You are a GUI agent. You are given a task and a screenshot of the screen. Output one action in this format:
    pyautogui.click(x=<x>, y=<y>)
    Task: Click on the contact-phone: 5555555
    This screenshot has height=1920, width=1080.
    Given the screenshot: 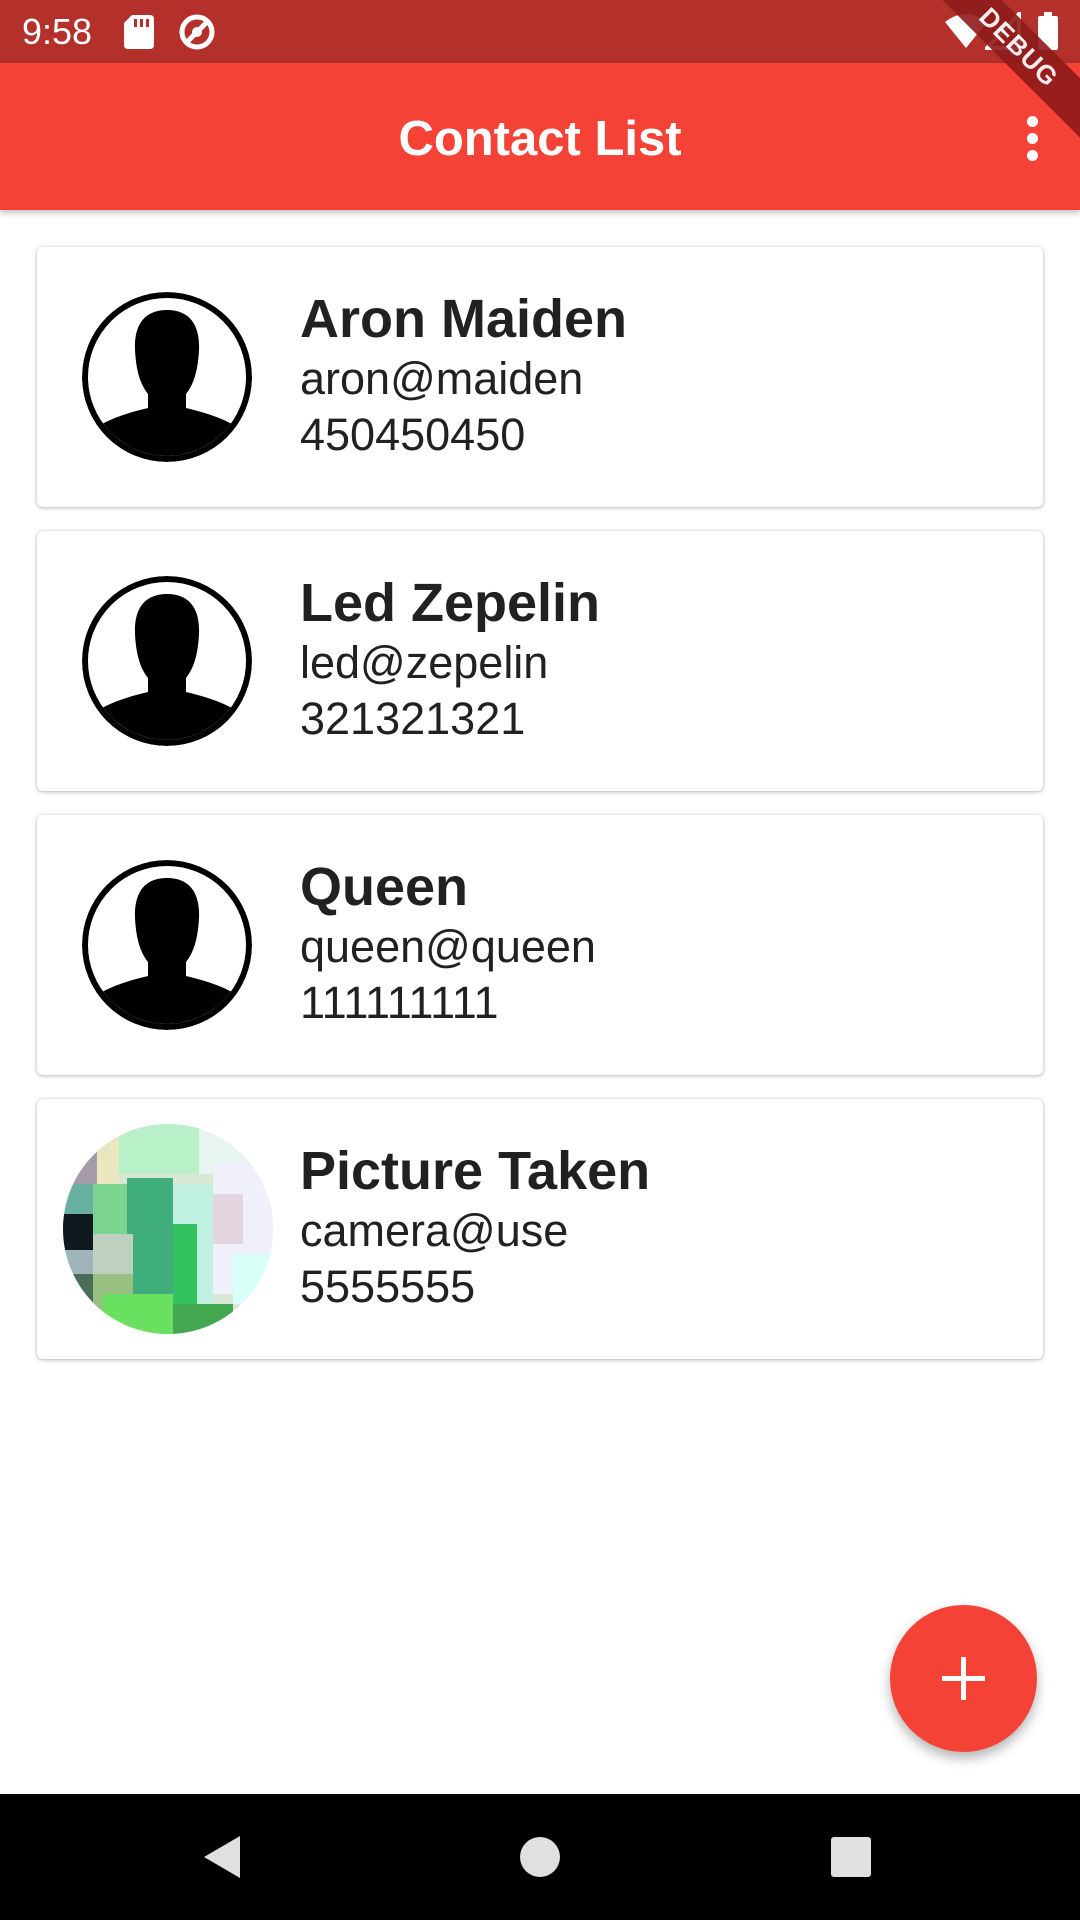 What is the action you would take?
    pyautogui.click(x=388, y=1286)
    